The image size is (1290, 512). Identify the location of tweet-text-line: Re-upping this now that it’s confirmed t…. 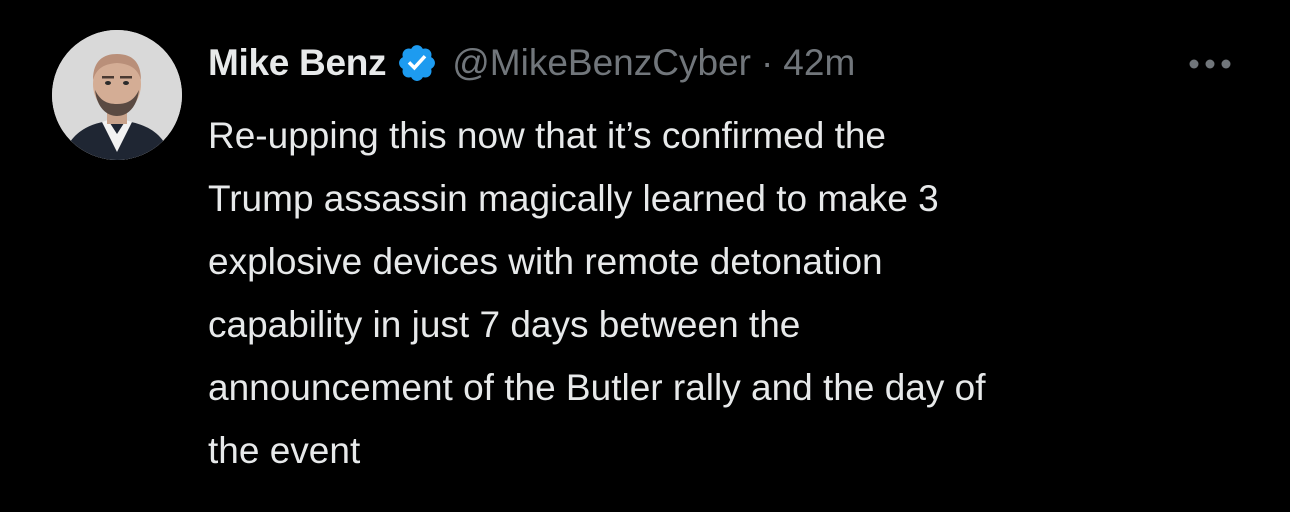
(547, 135).